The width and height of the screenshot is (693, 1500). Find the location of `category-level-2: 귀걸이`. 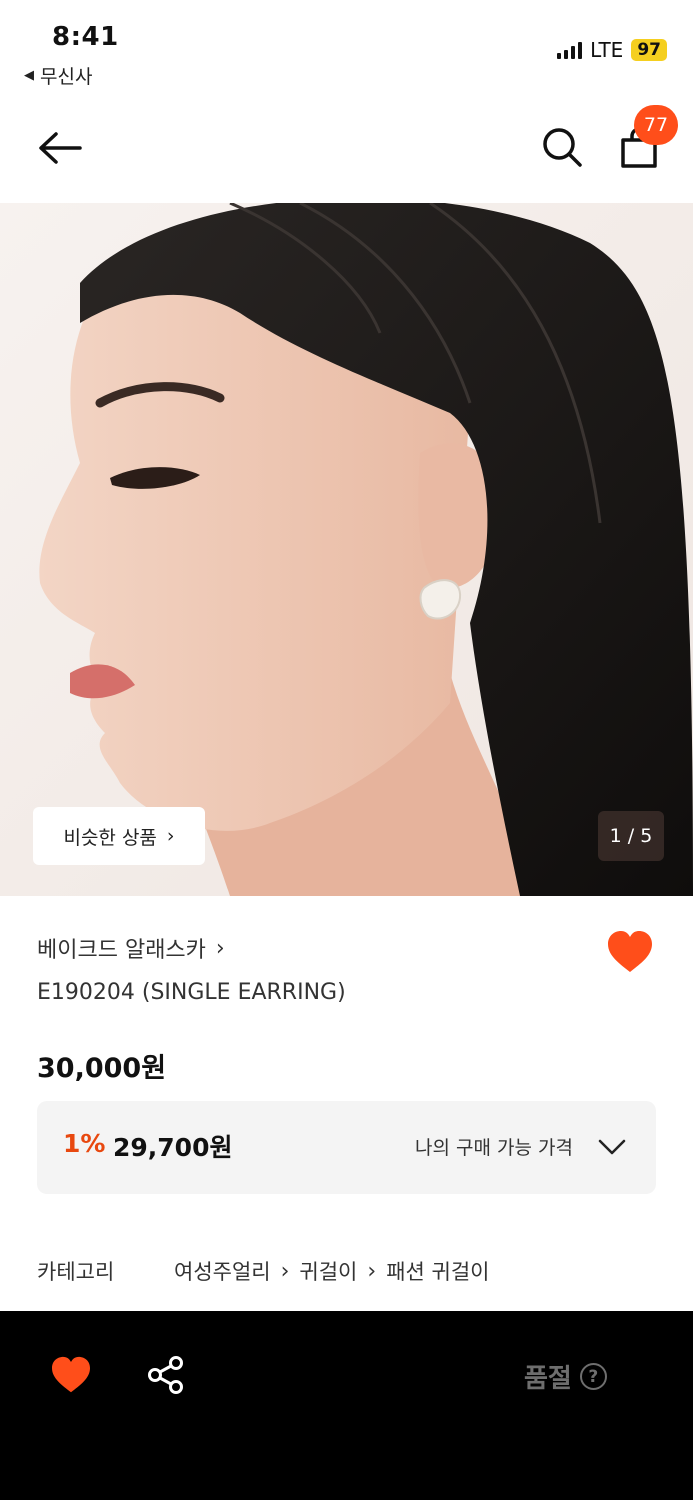

category-level-2: 귀걸이 is located at coordinates (328, 1271).